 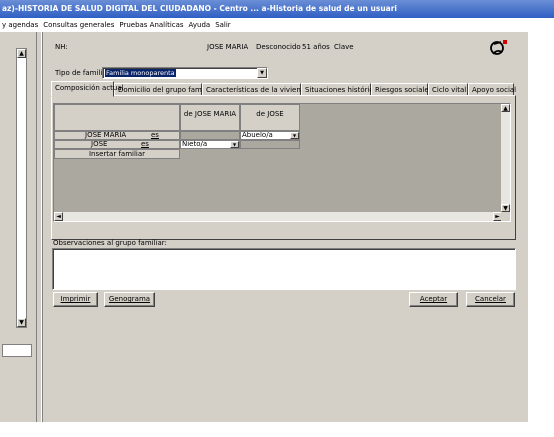 What do you see at coordinates (110, 243) in the screenshot?
I see `observations-label: Observaciones al grupo familiar:` at bounding box center [110, 243].